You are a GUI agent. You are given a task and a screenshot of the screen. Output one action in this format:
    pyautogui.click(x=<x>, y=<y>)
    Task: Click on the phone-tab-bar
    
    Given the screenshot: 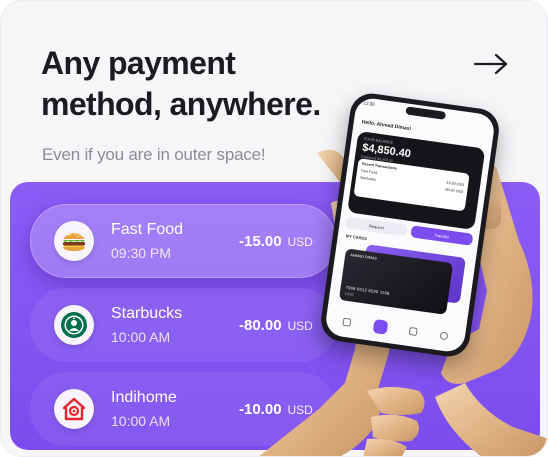 What is the action you would take?
    pyautogui.click(x=395, y=329)
    